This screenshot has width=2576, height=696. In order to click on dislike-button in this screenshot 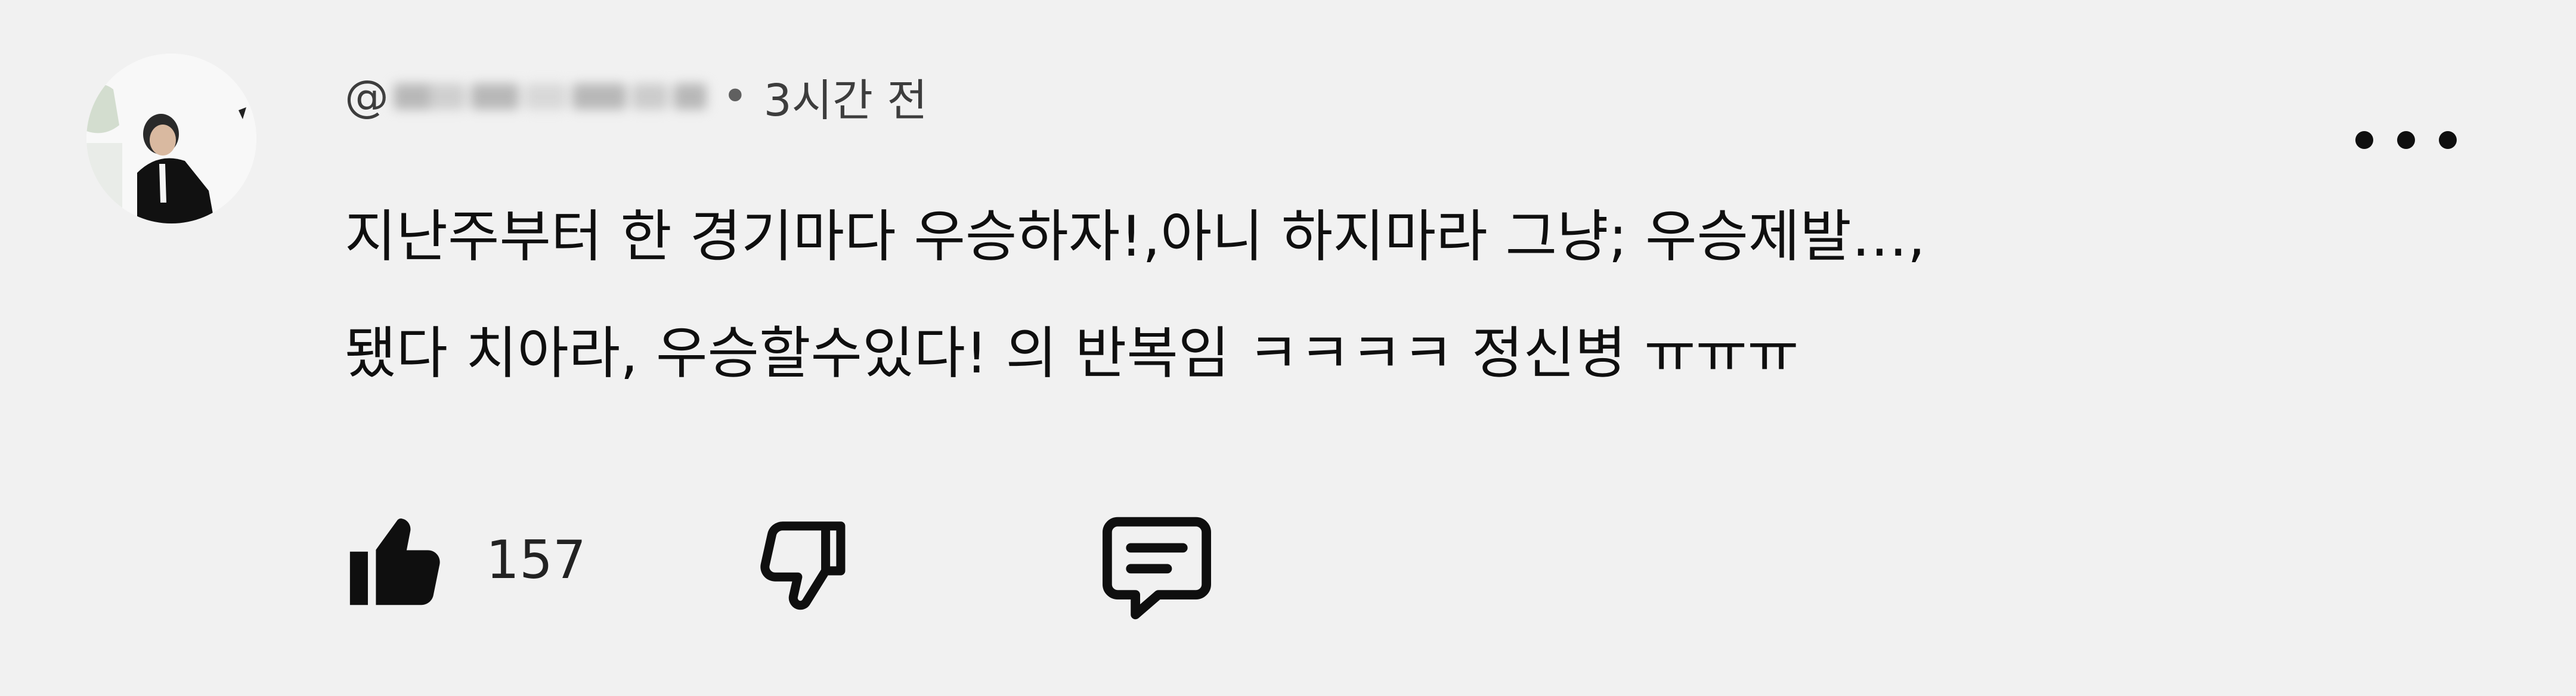, I will do `click(802, 566)`.